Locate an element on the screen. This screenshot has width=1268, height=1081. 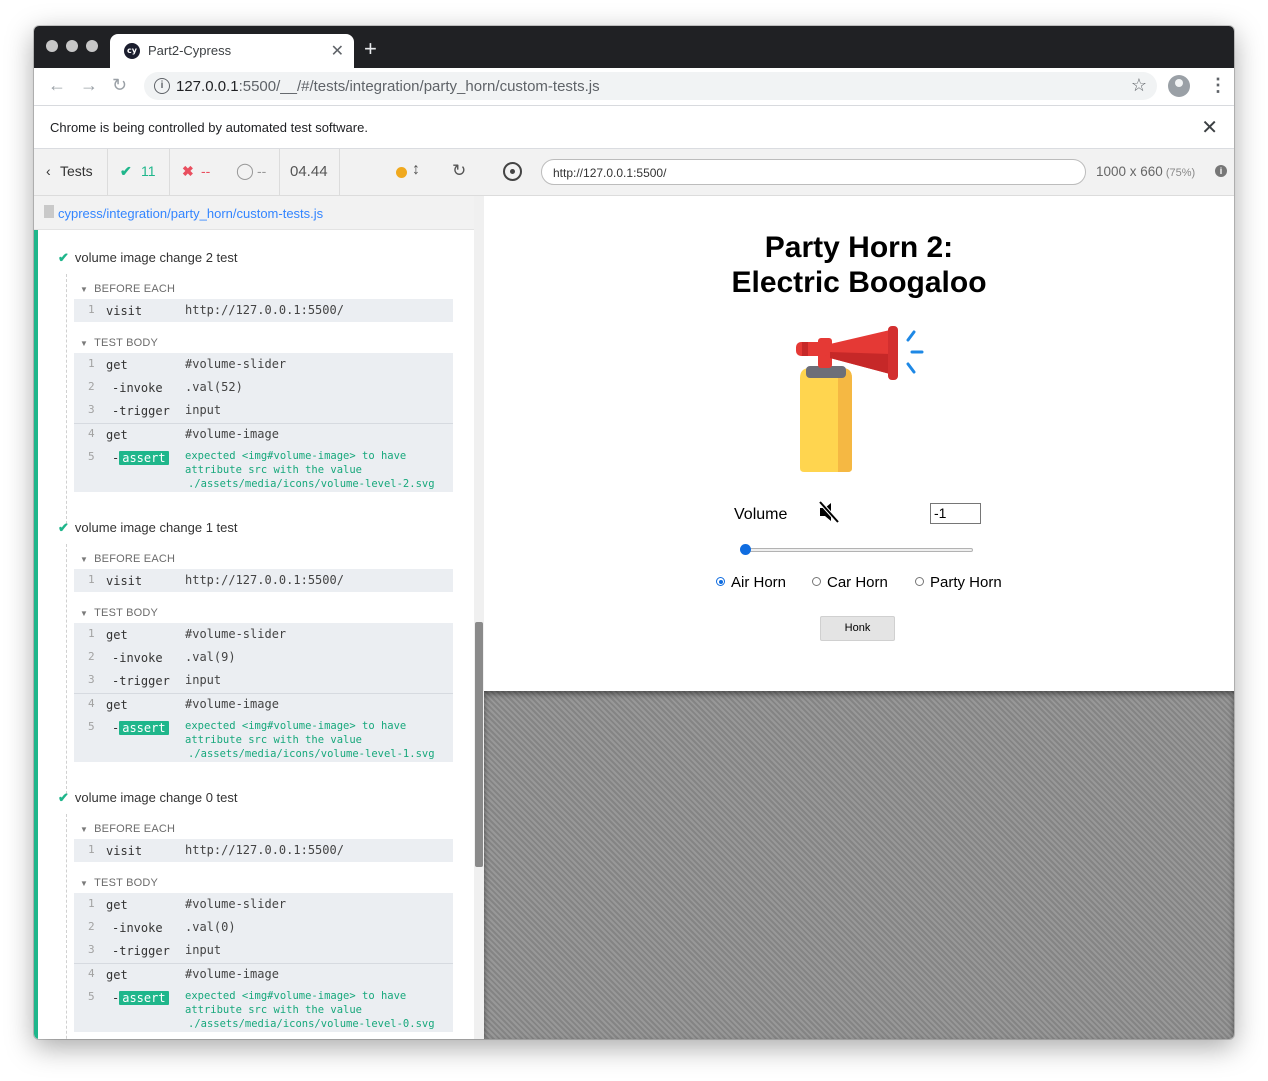
zoom-window-dot is located at coordinates (92, 46).